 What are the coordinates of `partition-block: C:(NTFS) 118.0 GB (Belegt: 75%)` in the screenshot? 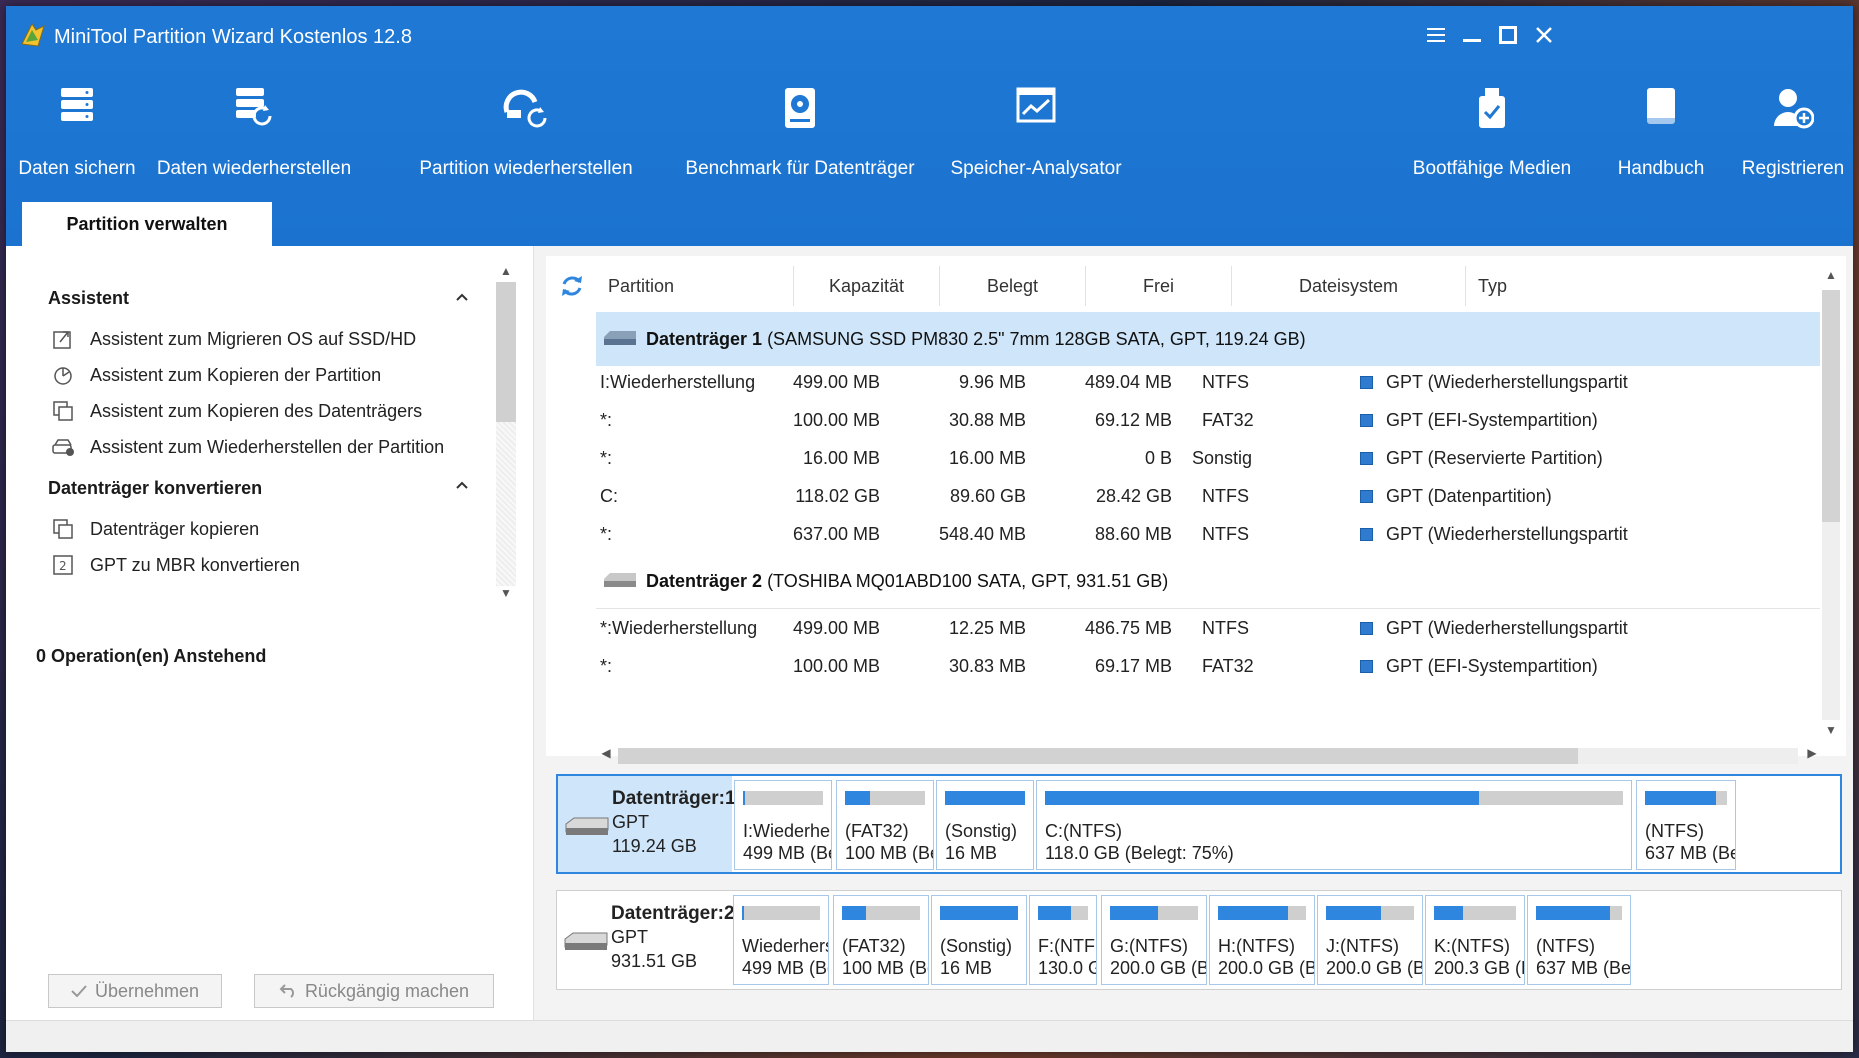 It's located at (1334, 825).